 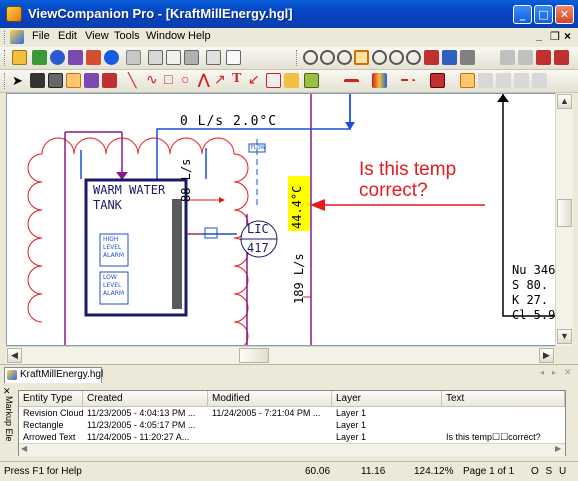 What do you see at coordinates (546, 355) in the screenshot?
I see `scroll-right-button: ▶` at bounding box center [546, 355].